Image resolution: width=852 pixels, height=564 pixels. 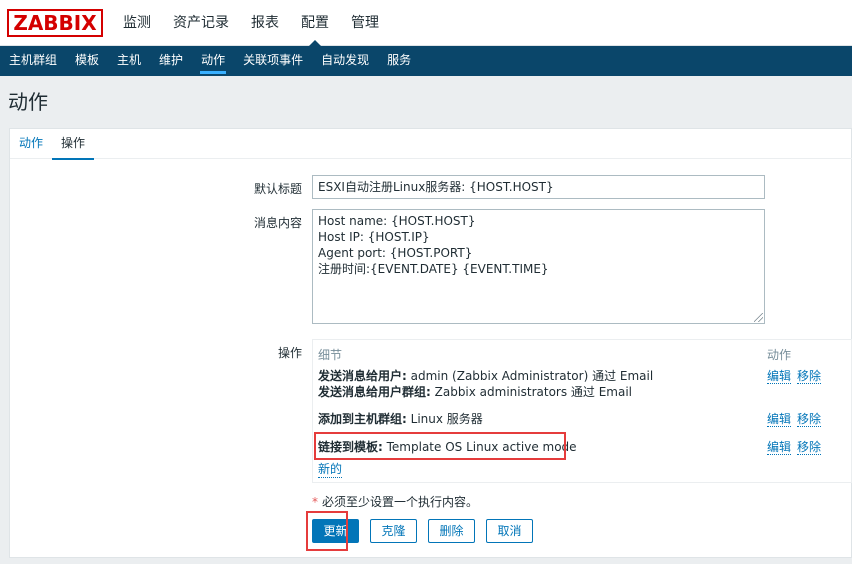 What do you see at coordinates (393, 531) in the screenshot?
I see `clone-button: 克隆` at bounding box center [393, 531].